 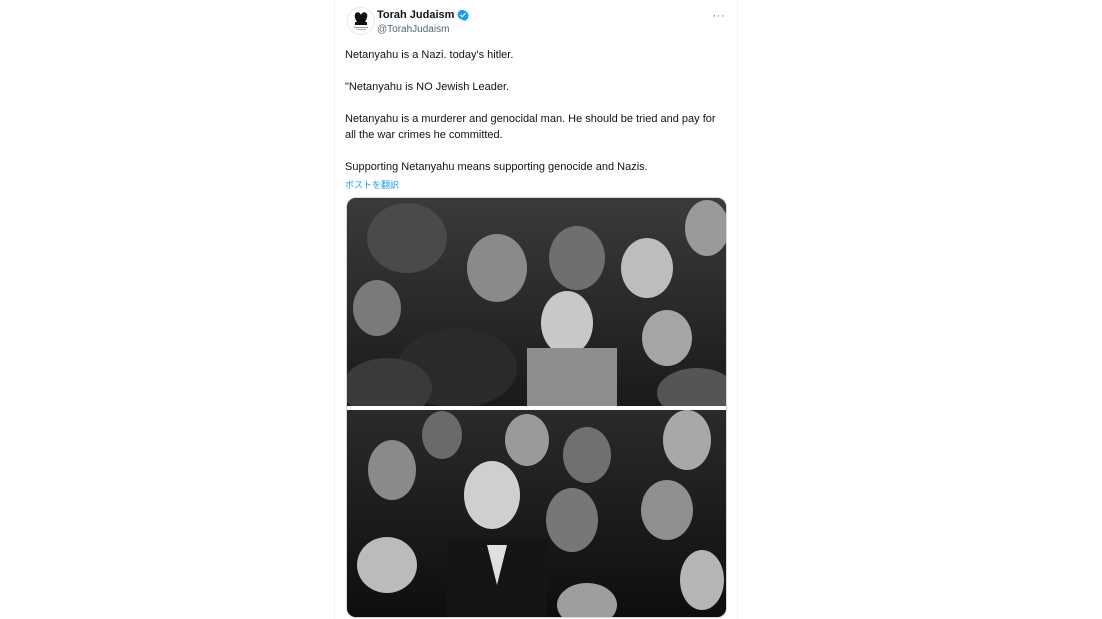 I want to click on more-options-icon: ···, so click(x=719, y=16).